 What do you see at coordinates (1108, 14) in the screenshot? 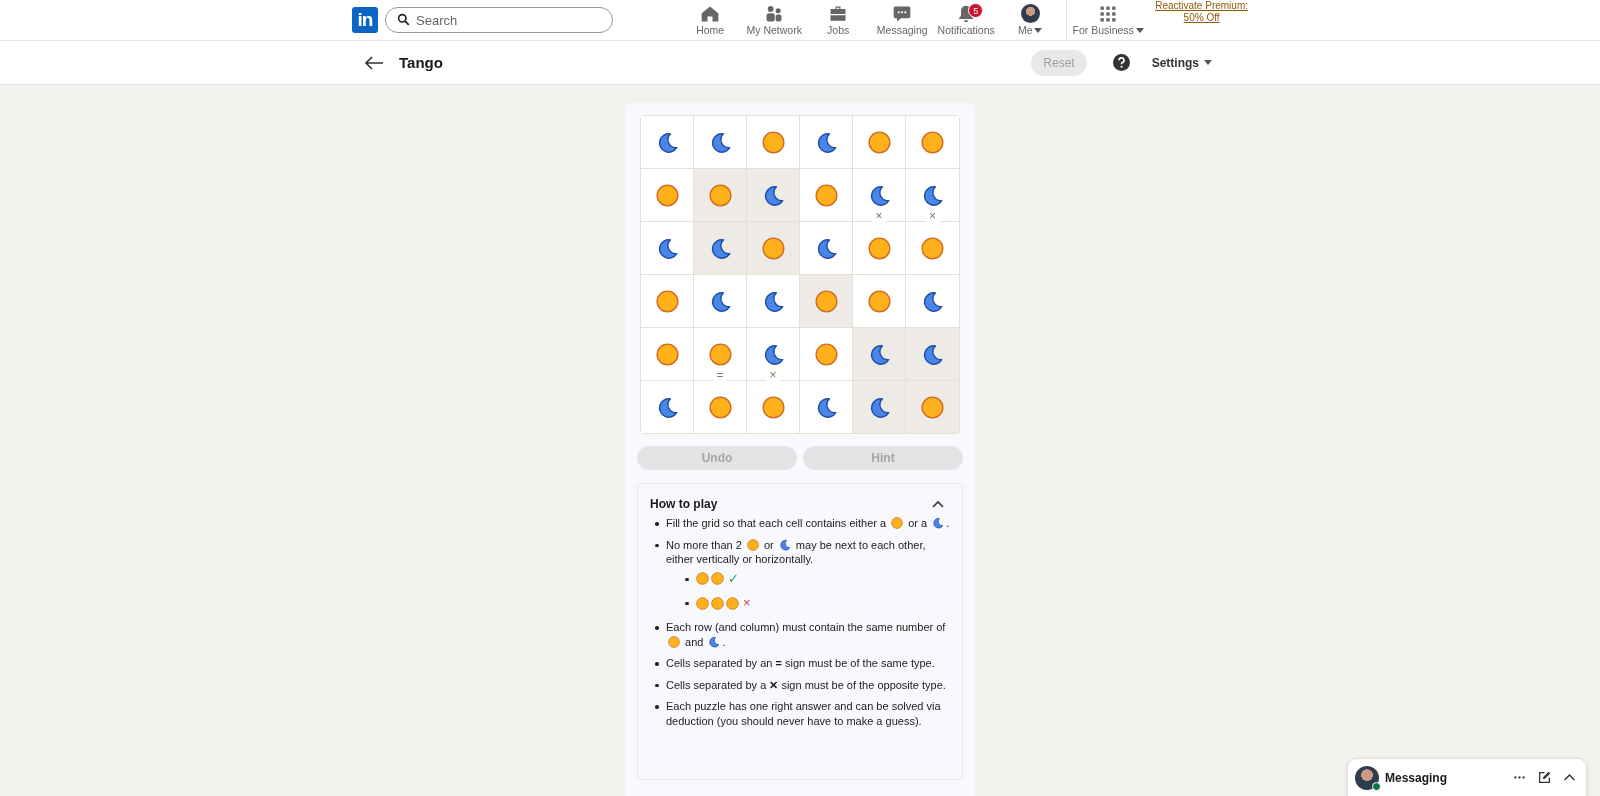
I see `grid-icon` at bounding box center [1108, 14].